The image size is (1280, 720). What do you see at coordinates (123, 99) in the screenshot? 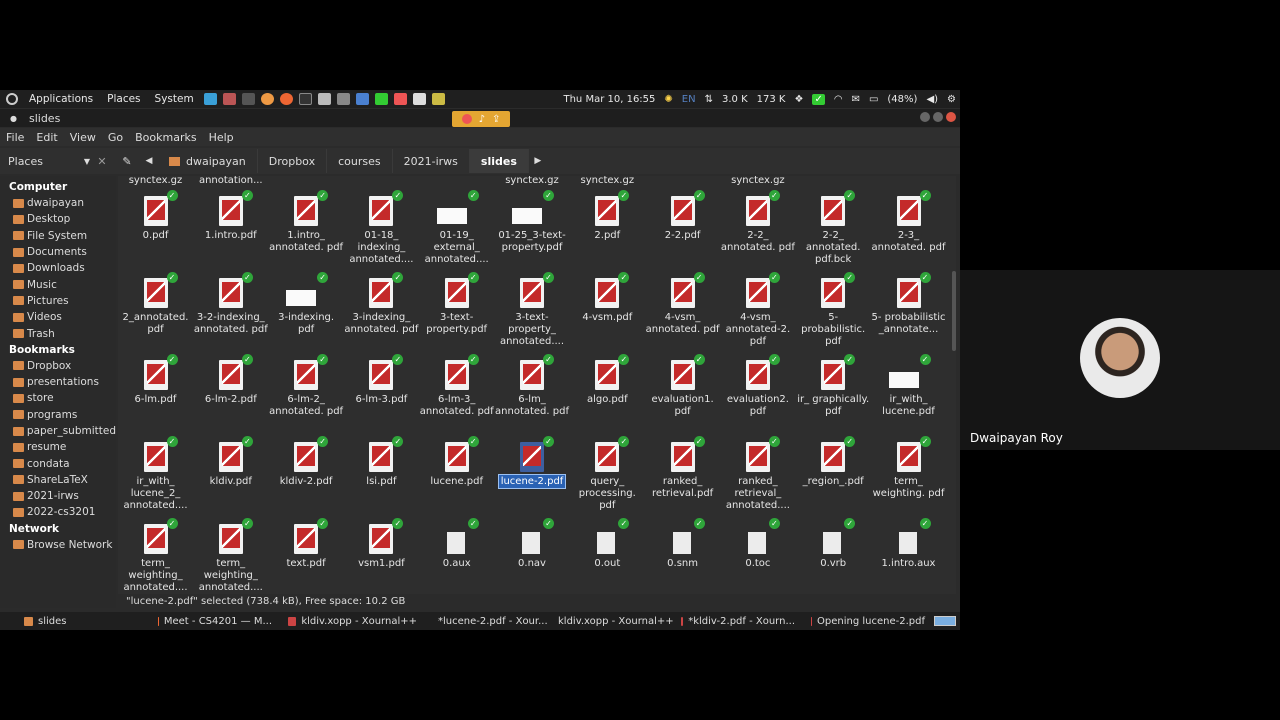
I see `places-menu: Places` at bounding box center [123, 99].